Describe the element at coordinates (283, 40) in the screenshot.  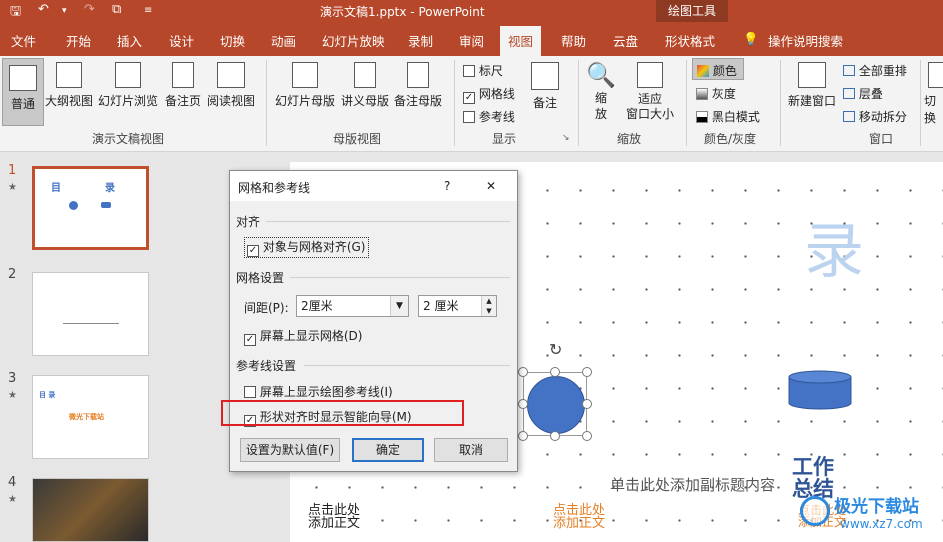
I see `tab-animations: 动画` at that location.